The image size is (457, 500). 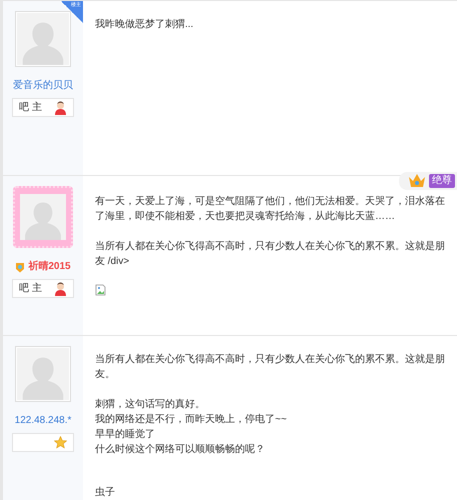 I want to click on medal-icon, so click(x=20, y=267).